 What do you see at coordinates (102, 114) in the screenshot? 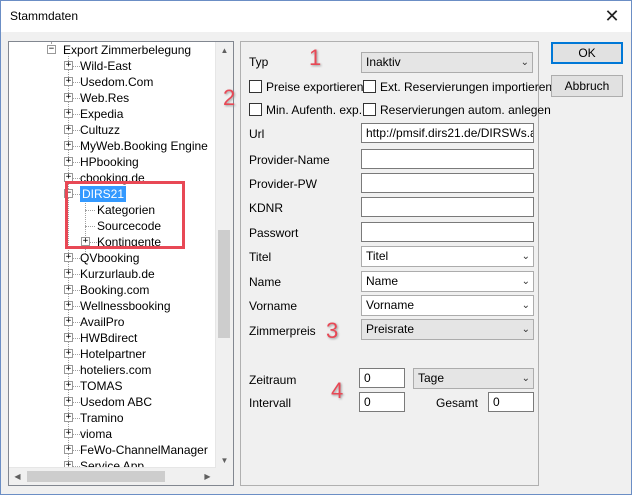
I see `tree-item-label: Expedia` at bounding box center [102, 114].